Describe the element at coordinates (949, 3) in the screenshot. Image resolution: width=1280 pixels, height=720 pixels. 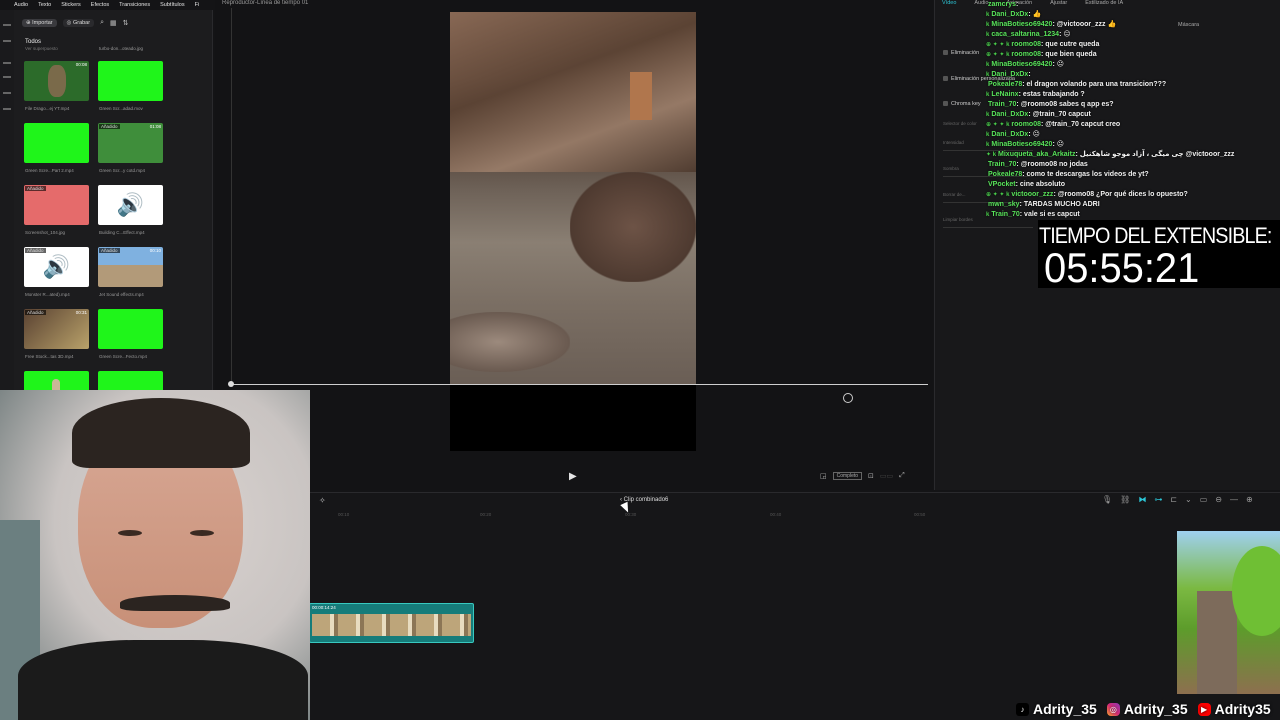
I see `tab-video: Vídeo` at that location.